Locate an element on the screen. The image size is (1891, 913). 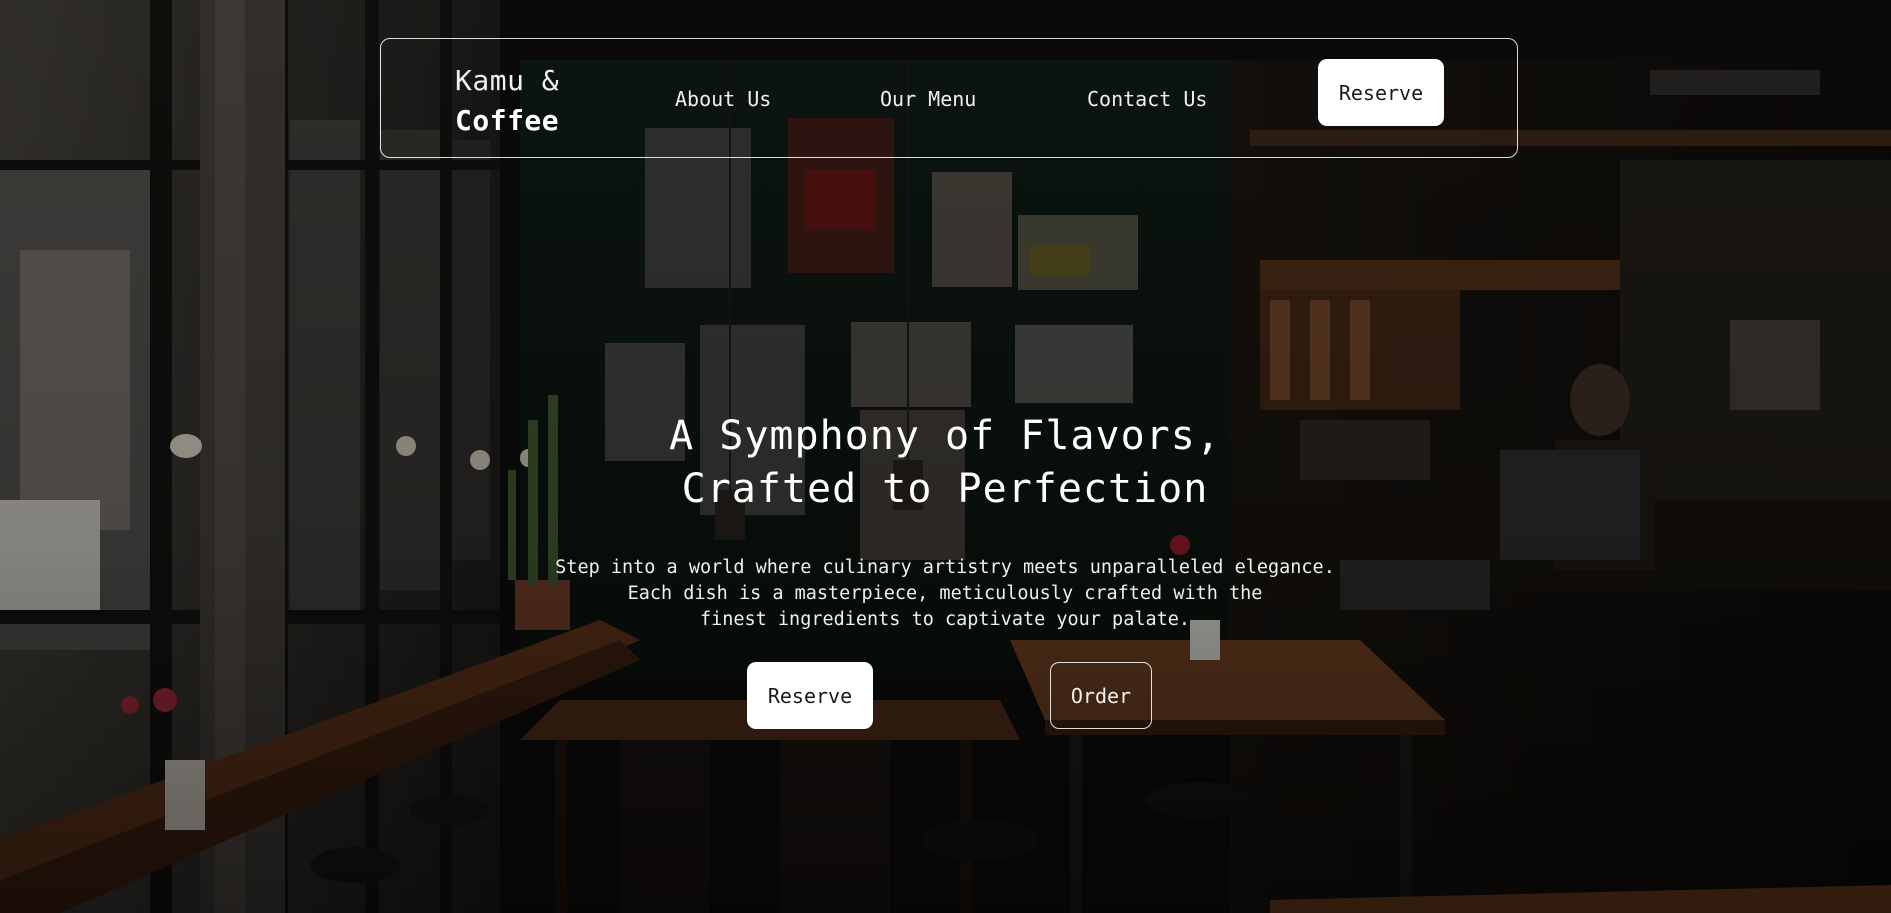
hero-reserve-label: Reserve is located at coordinates (810, 695).